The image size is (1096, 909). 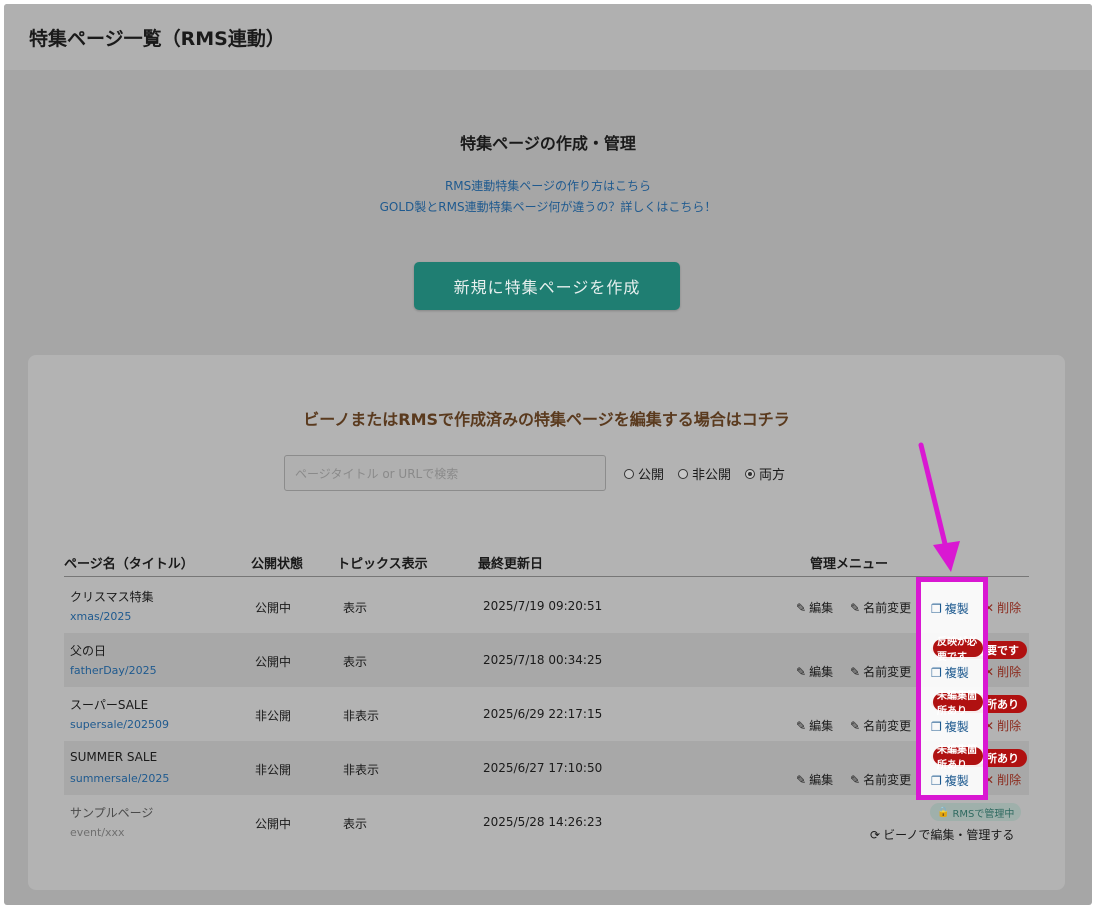 I want to click on lock-icon: 🔒, so click(x=943, y=812).